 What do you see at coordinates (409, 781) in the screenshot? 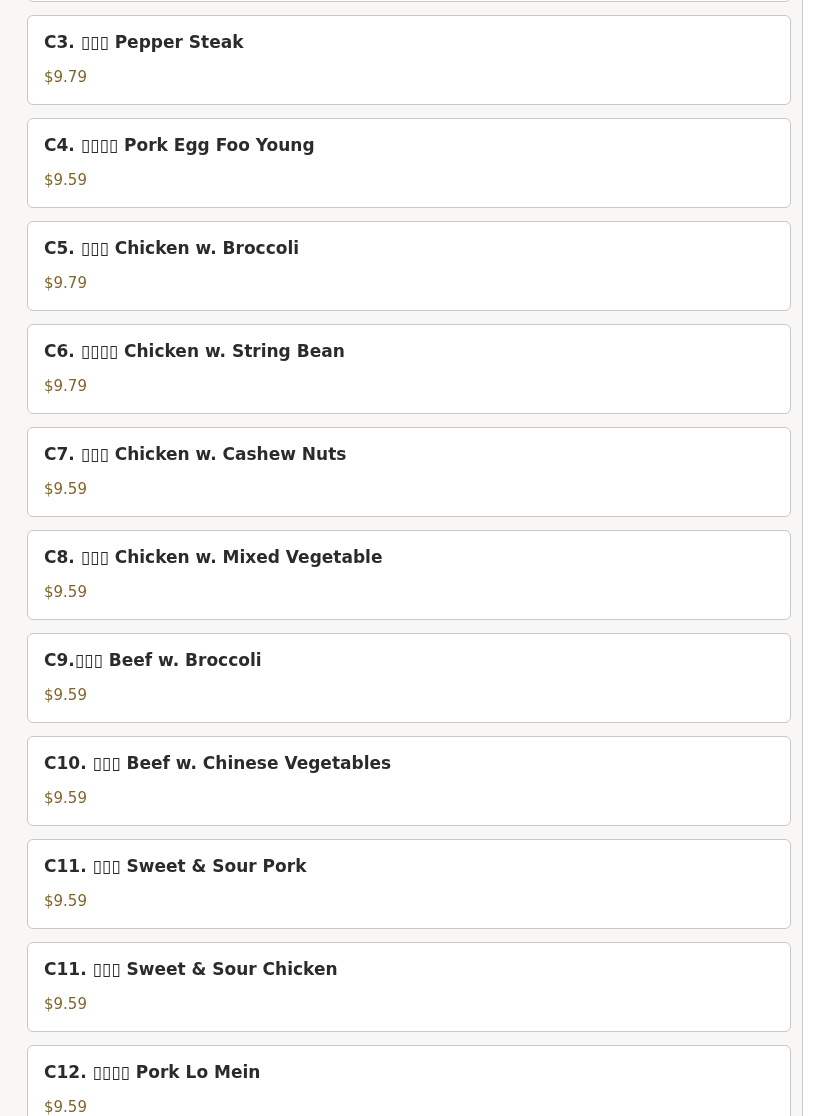
I see `menu-item-card: C10. ▯▯▯ Beef w. Chinese Vegetables $9.59` at bounding box center [409, 781].